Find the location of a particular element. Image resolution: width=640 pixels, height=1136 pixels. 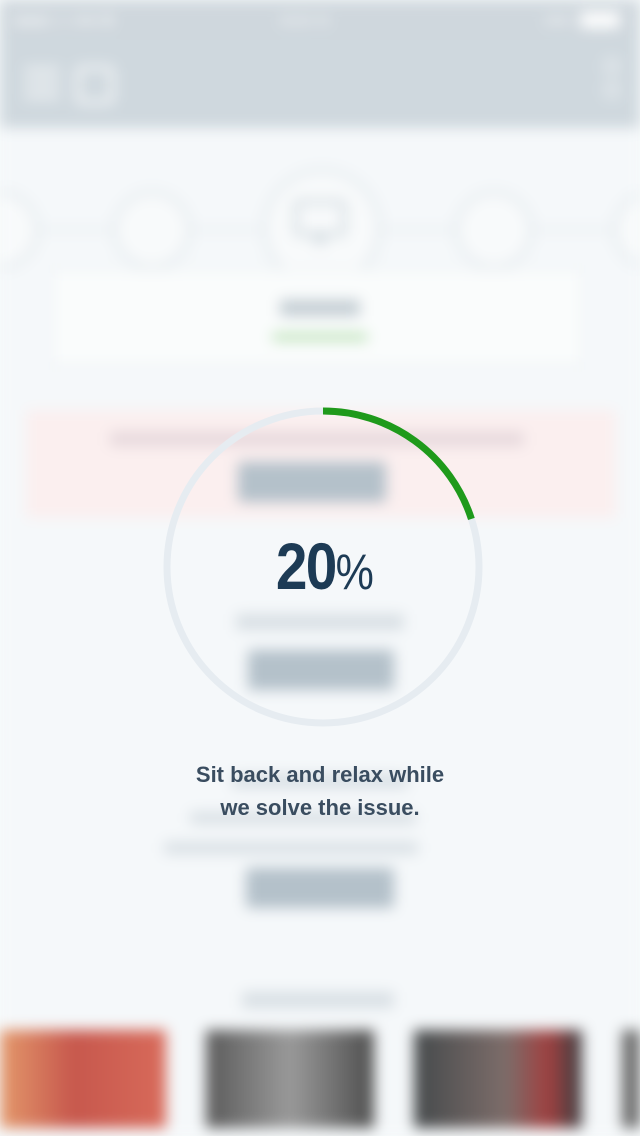

status-battery-percent: ▪▪▪▪ is located at coordinates (557, 20).